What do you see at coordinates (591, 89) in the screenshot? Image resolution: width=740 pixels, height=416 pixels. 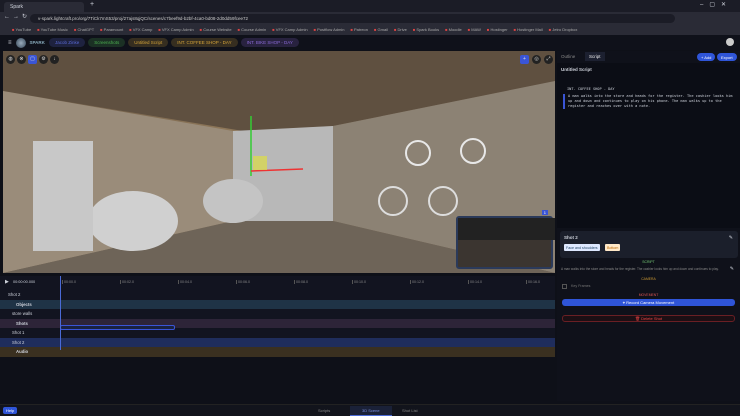 I see `scene-heading: INT. COFFEE SHOP - DAY` at bounding box center [591, 89].